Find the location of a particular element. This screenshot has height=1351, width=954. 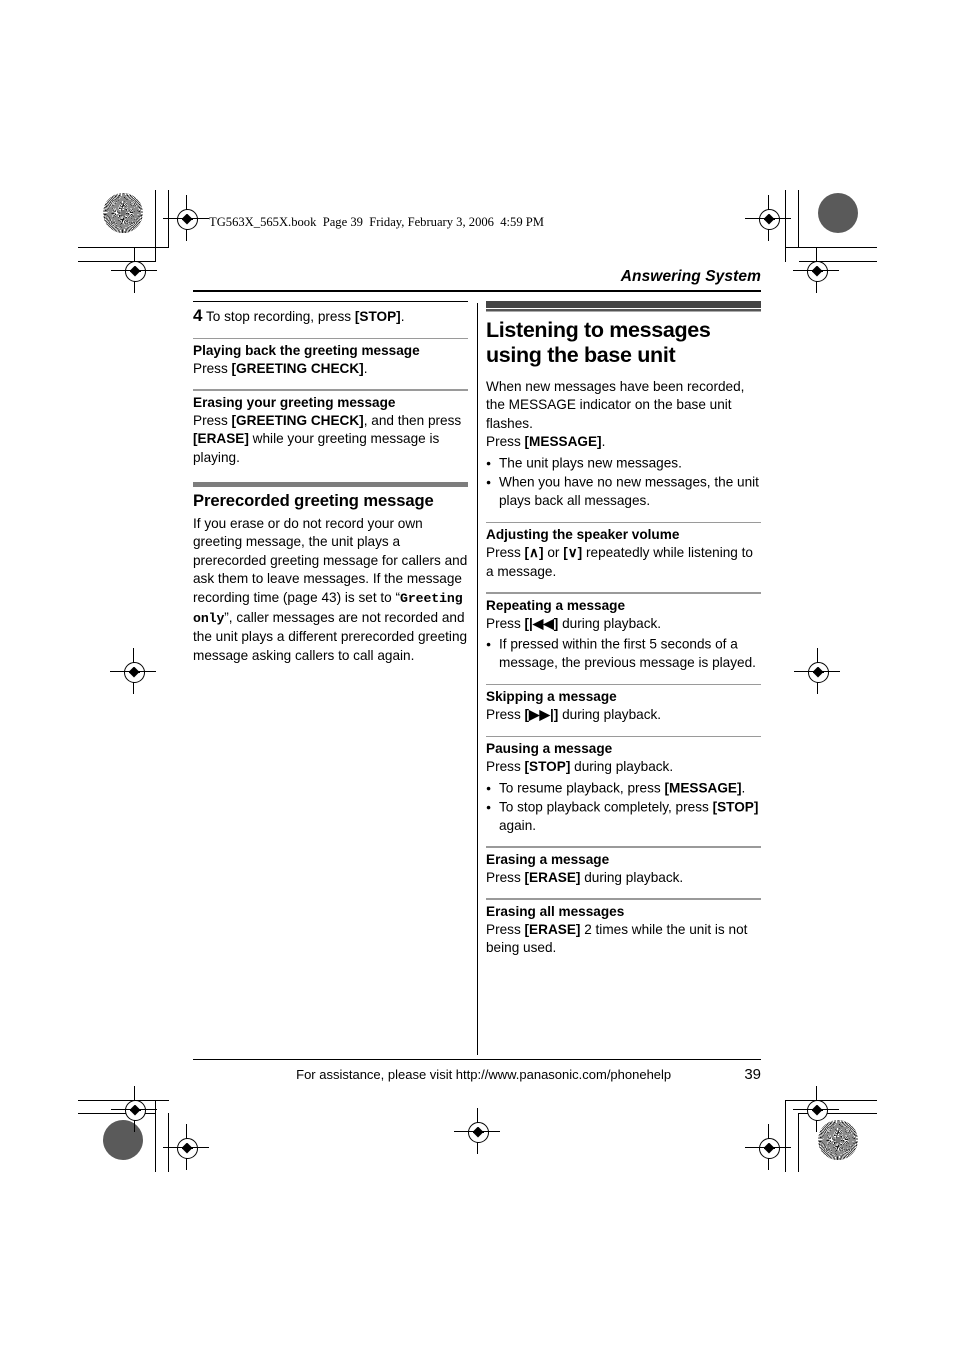

press-label-ff: Press is located at coordinates (505, 715).